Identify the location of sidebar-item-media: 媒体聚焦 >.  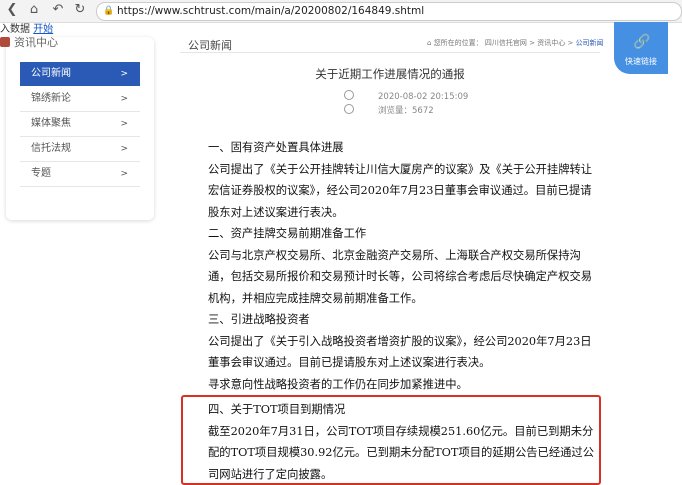
(80, 124).